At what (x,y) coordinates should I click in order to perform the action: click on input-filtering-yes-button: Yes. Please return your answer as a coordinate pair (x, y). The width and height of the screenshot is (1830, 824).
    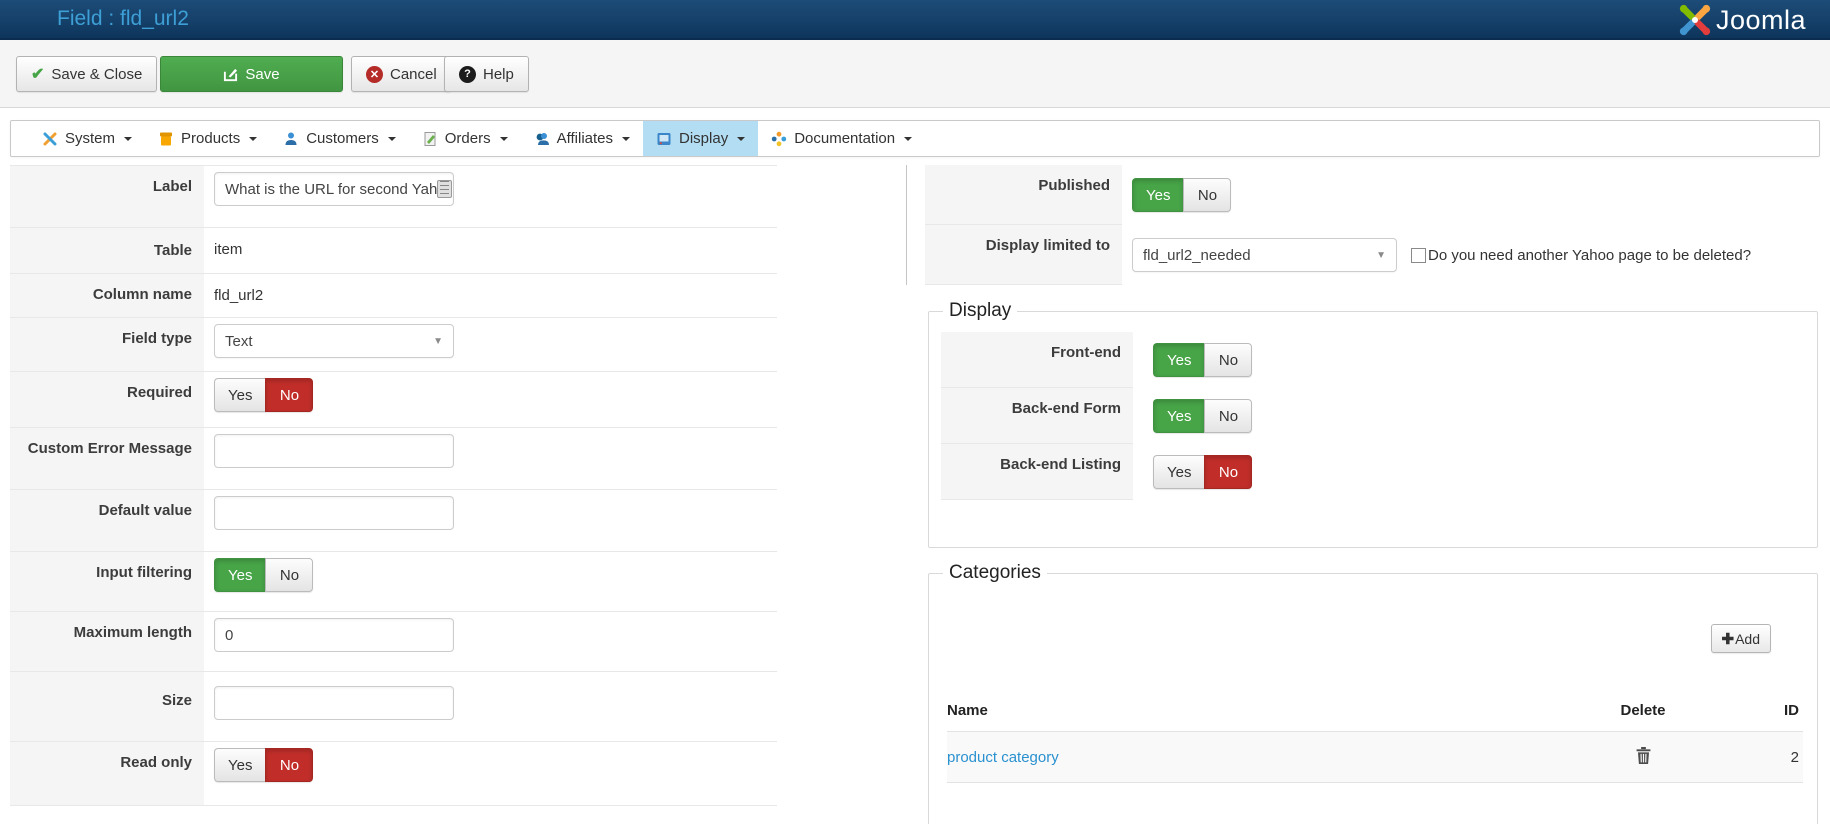
    Looking at the image, I should click on (240, 575).